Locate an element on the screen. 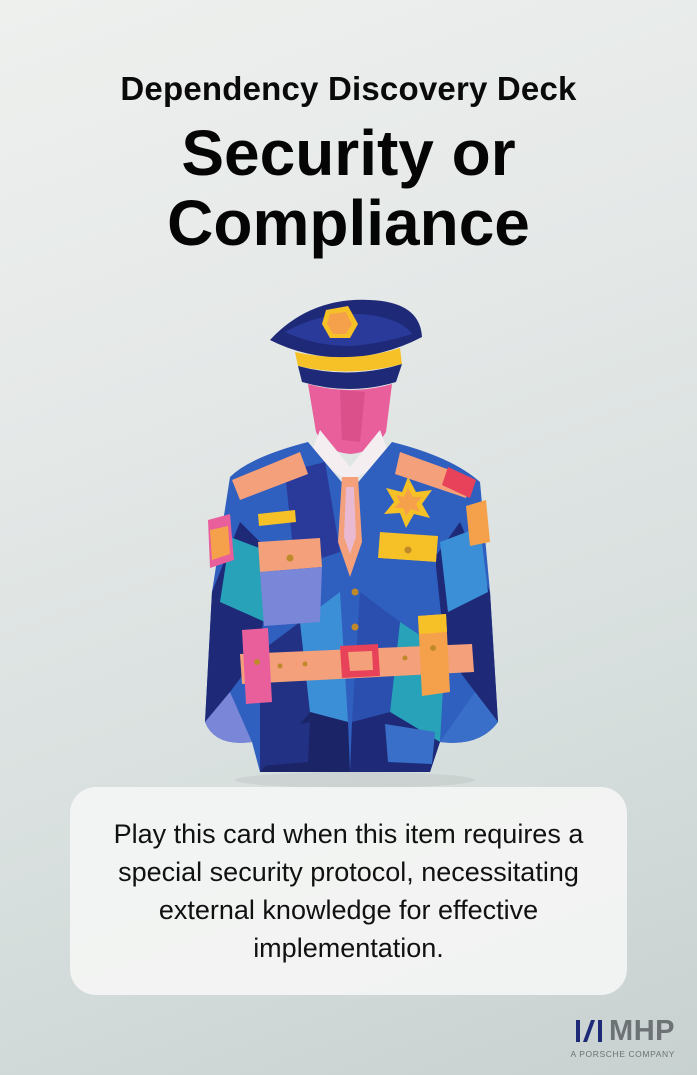 This screenshot has height=1075, width=697. deck-title: Dependency Discovery Deck is located at coordinates (348, 88).